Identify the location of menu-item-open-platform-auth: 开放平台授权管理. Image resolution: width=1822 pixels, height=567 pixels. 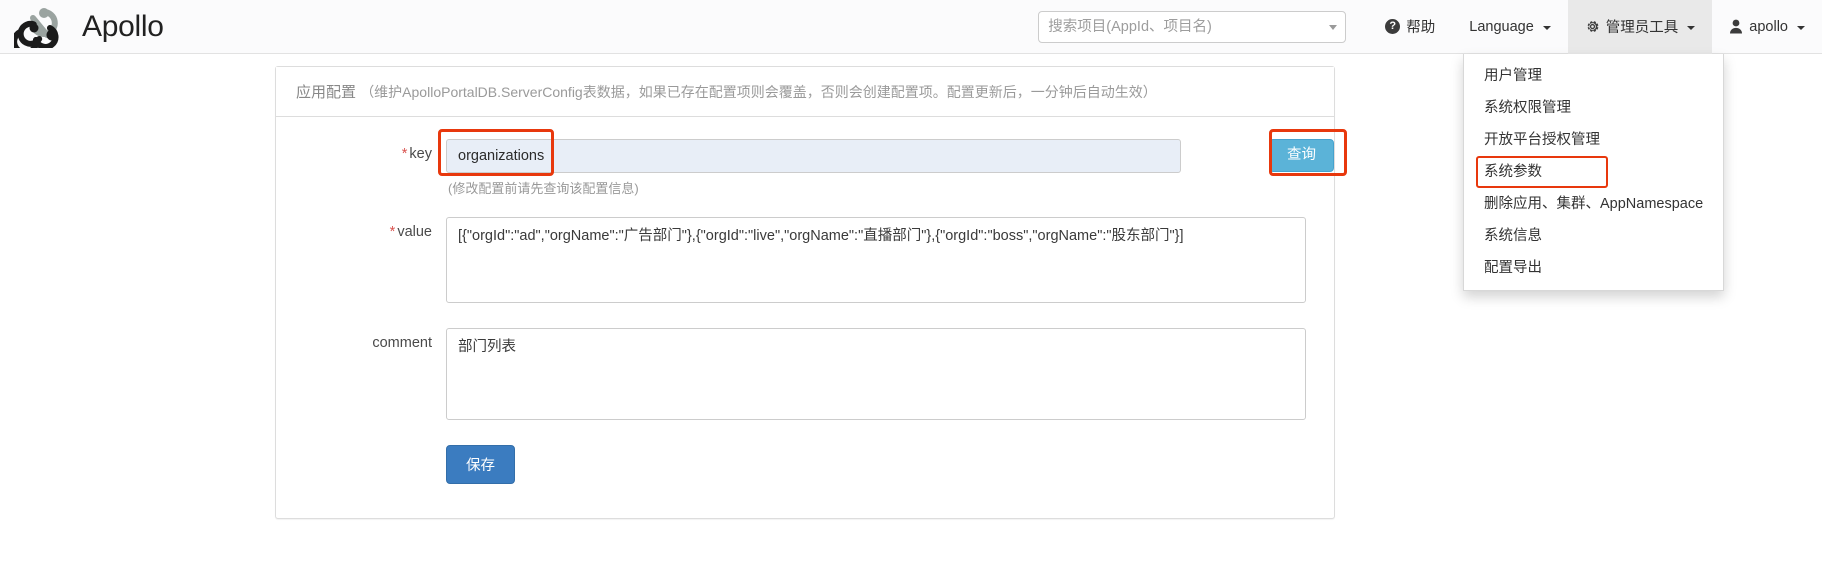
(1593, 140).